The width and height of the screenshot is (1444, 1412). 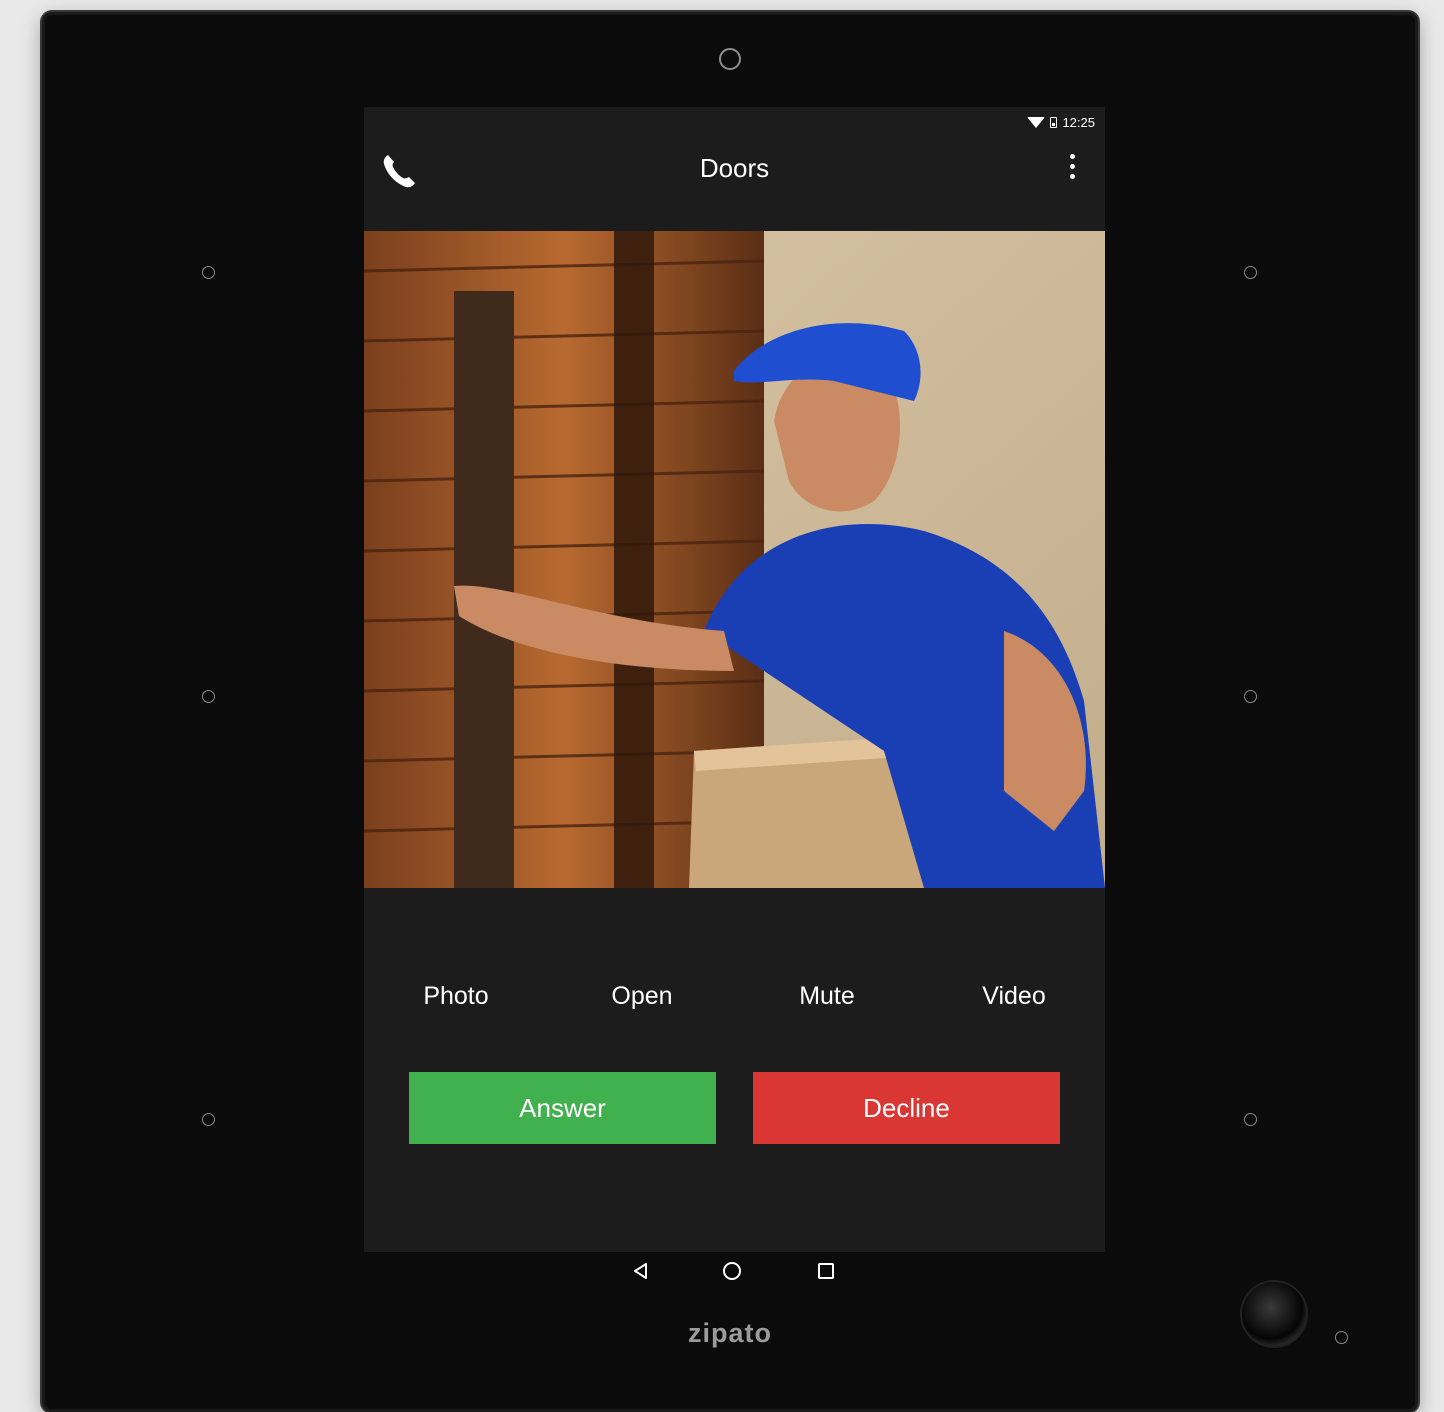 What do you see at coordinates (730, 59) in the screenshot?
I see `front-camera` at bounding box center [730, 59].